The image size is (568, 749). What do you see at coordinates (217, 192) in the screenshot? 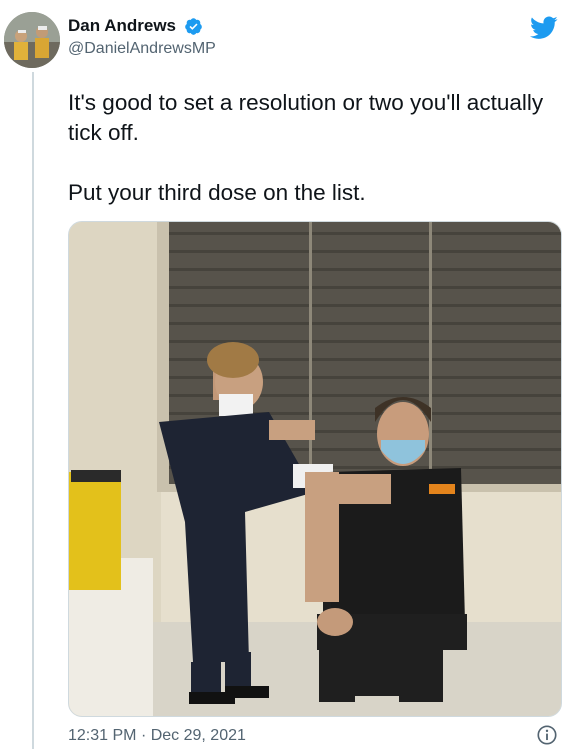
I see `tweet-text-line-2: Put your third dose on the list.` at bounding box center [217, 192].